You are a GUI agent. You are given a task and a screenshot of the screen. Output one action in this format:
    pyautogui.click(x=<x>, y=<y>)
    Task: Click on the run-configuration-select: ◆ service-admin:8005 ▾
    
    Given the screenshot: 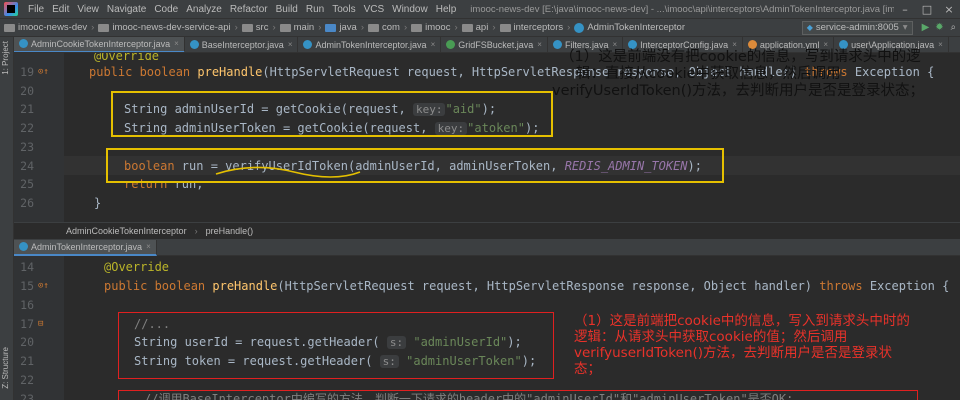 What is the action you would take?
    pyautogui.click(x=857, y=27)
    